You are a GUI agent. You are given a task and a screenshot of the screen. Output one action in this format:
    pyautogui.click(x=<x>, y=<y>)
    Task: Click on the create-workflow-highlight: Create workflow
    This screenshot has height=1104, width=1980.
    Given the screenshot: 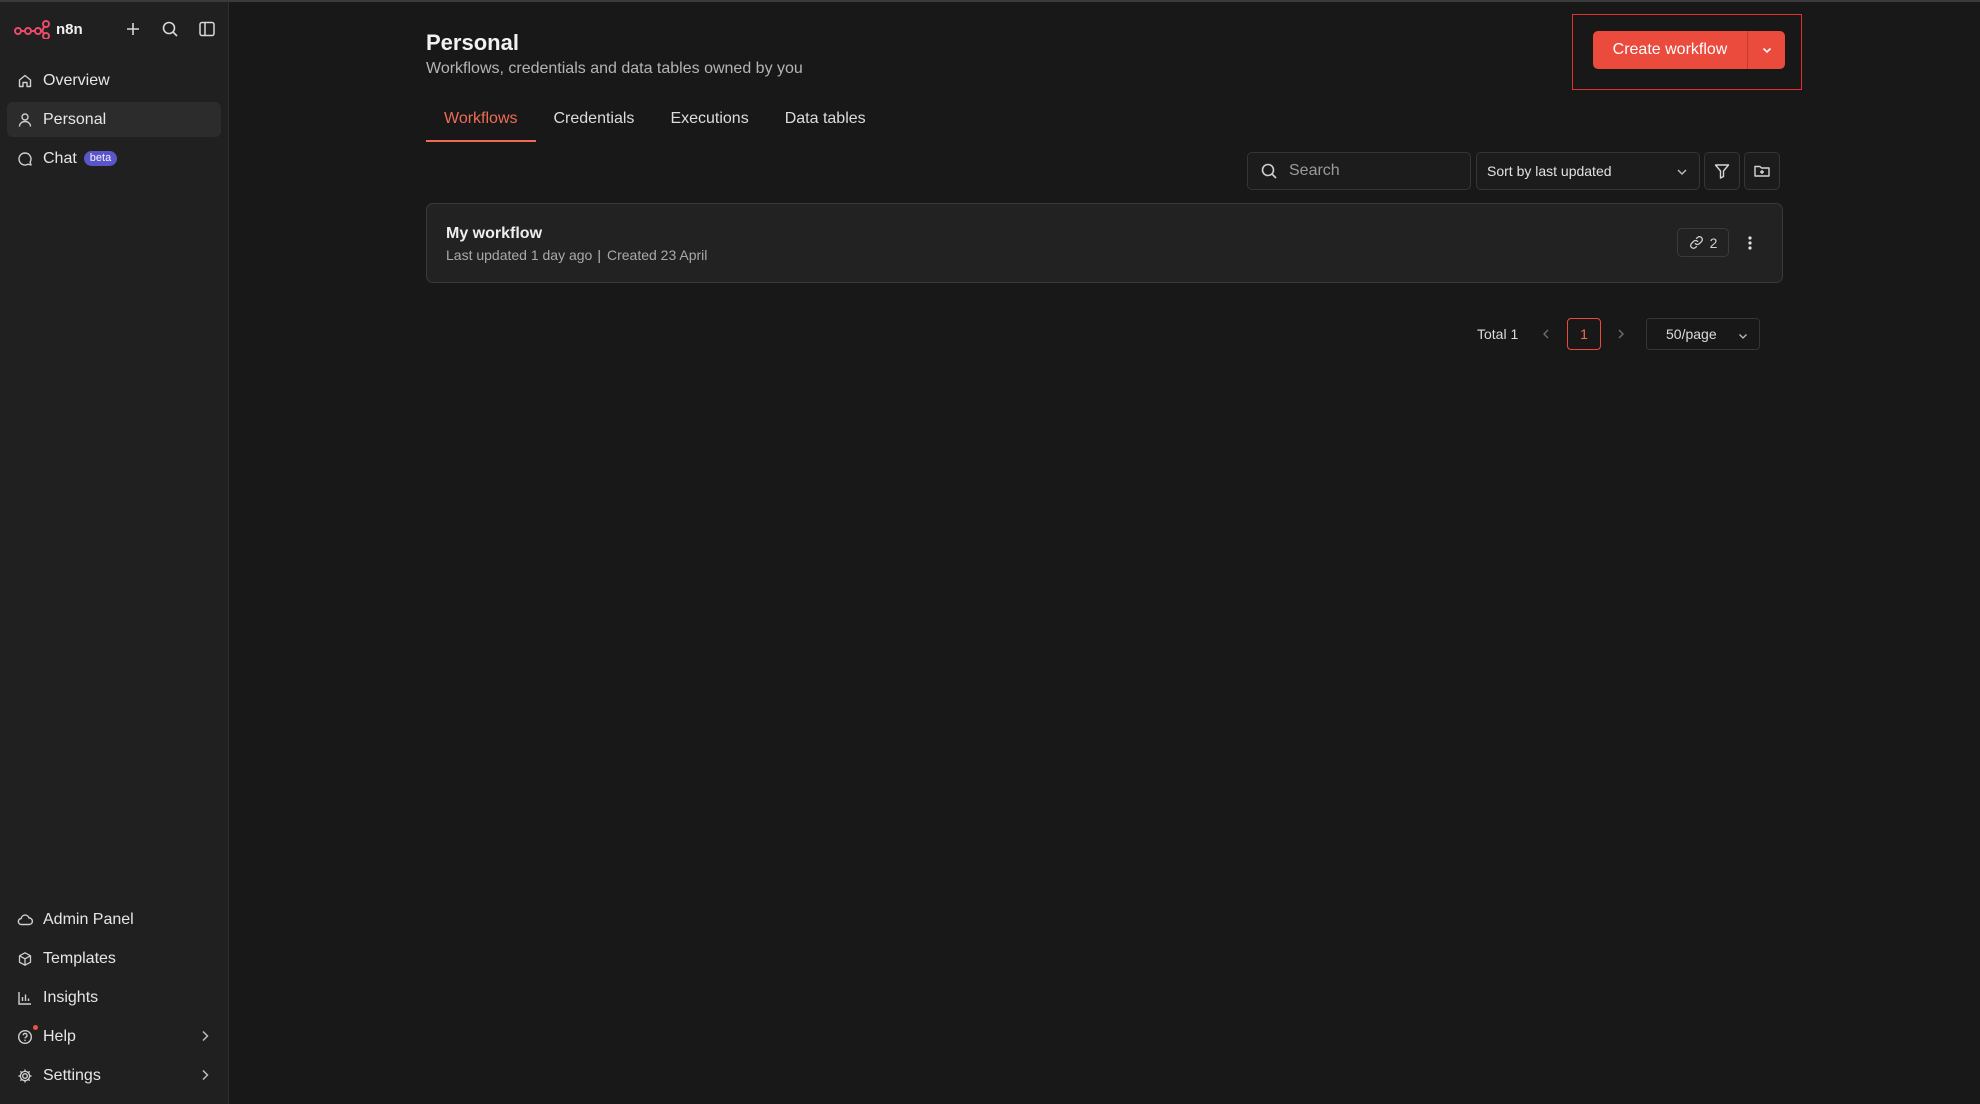 What is the action you would take?
    pyautogui.click(x=1687, y=52)
    